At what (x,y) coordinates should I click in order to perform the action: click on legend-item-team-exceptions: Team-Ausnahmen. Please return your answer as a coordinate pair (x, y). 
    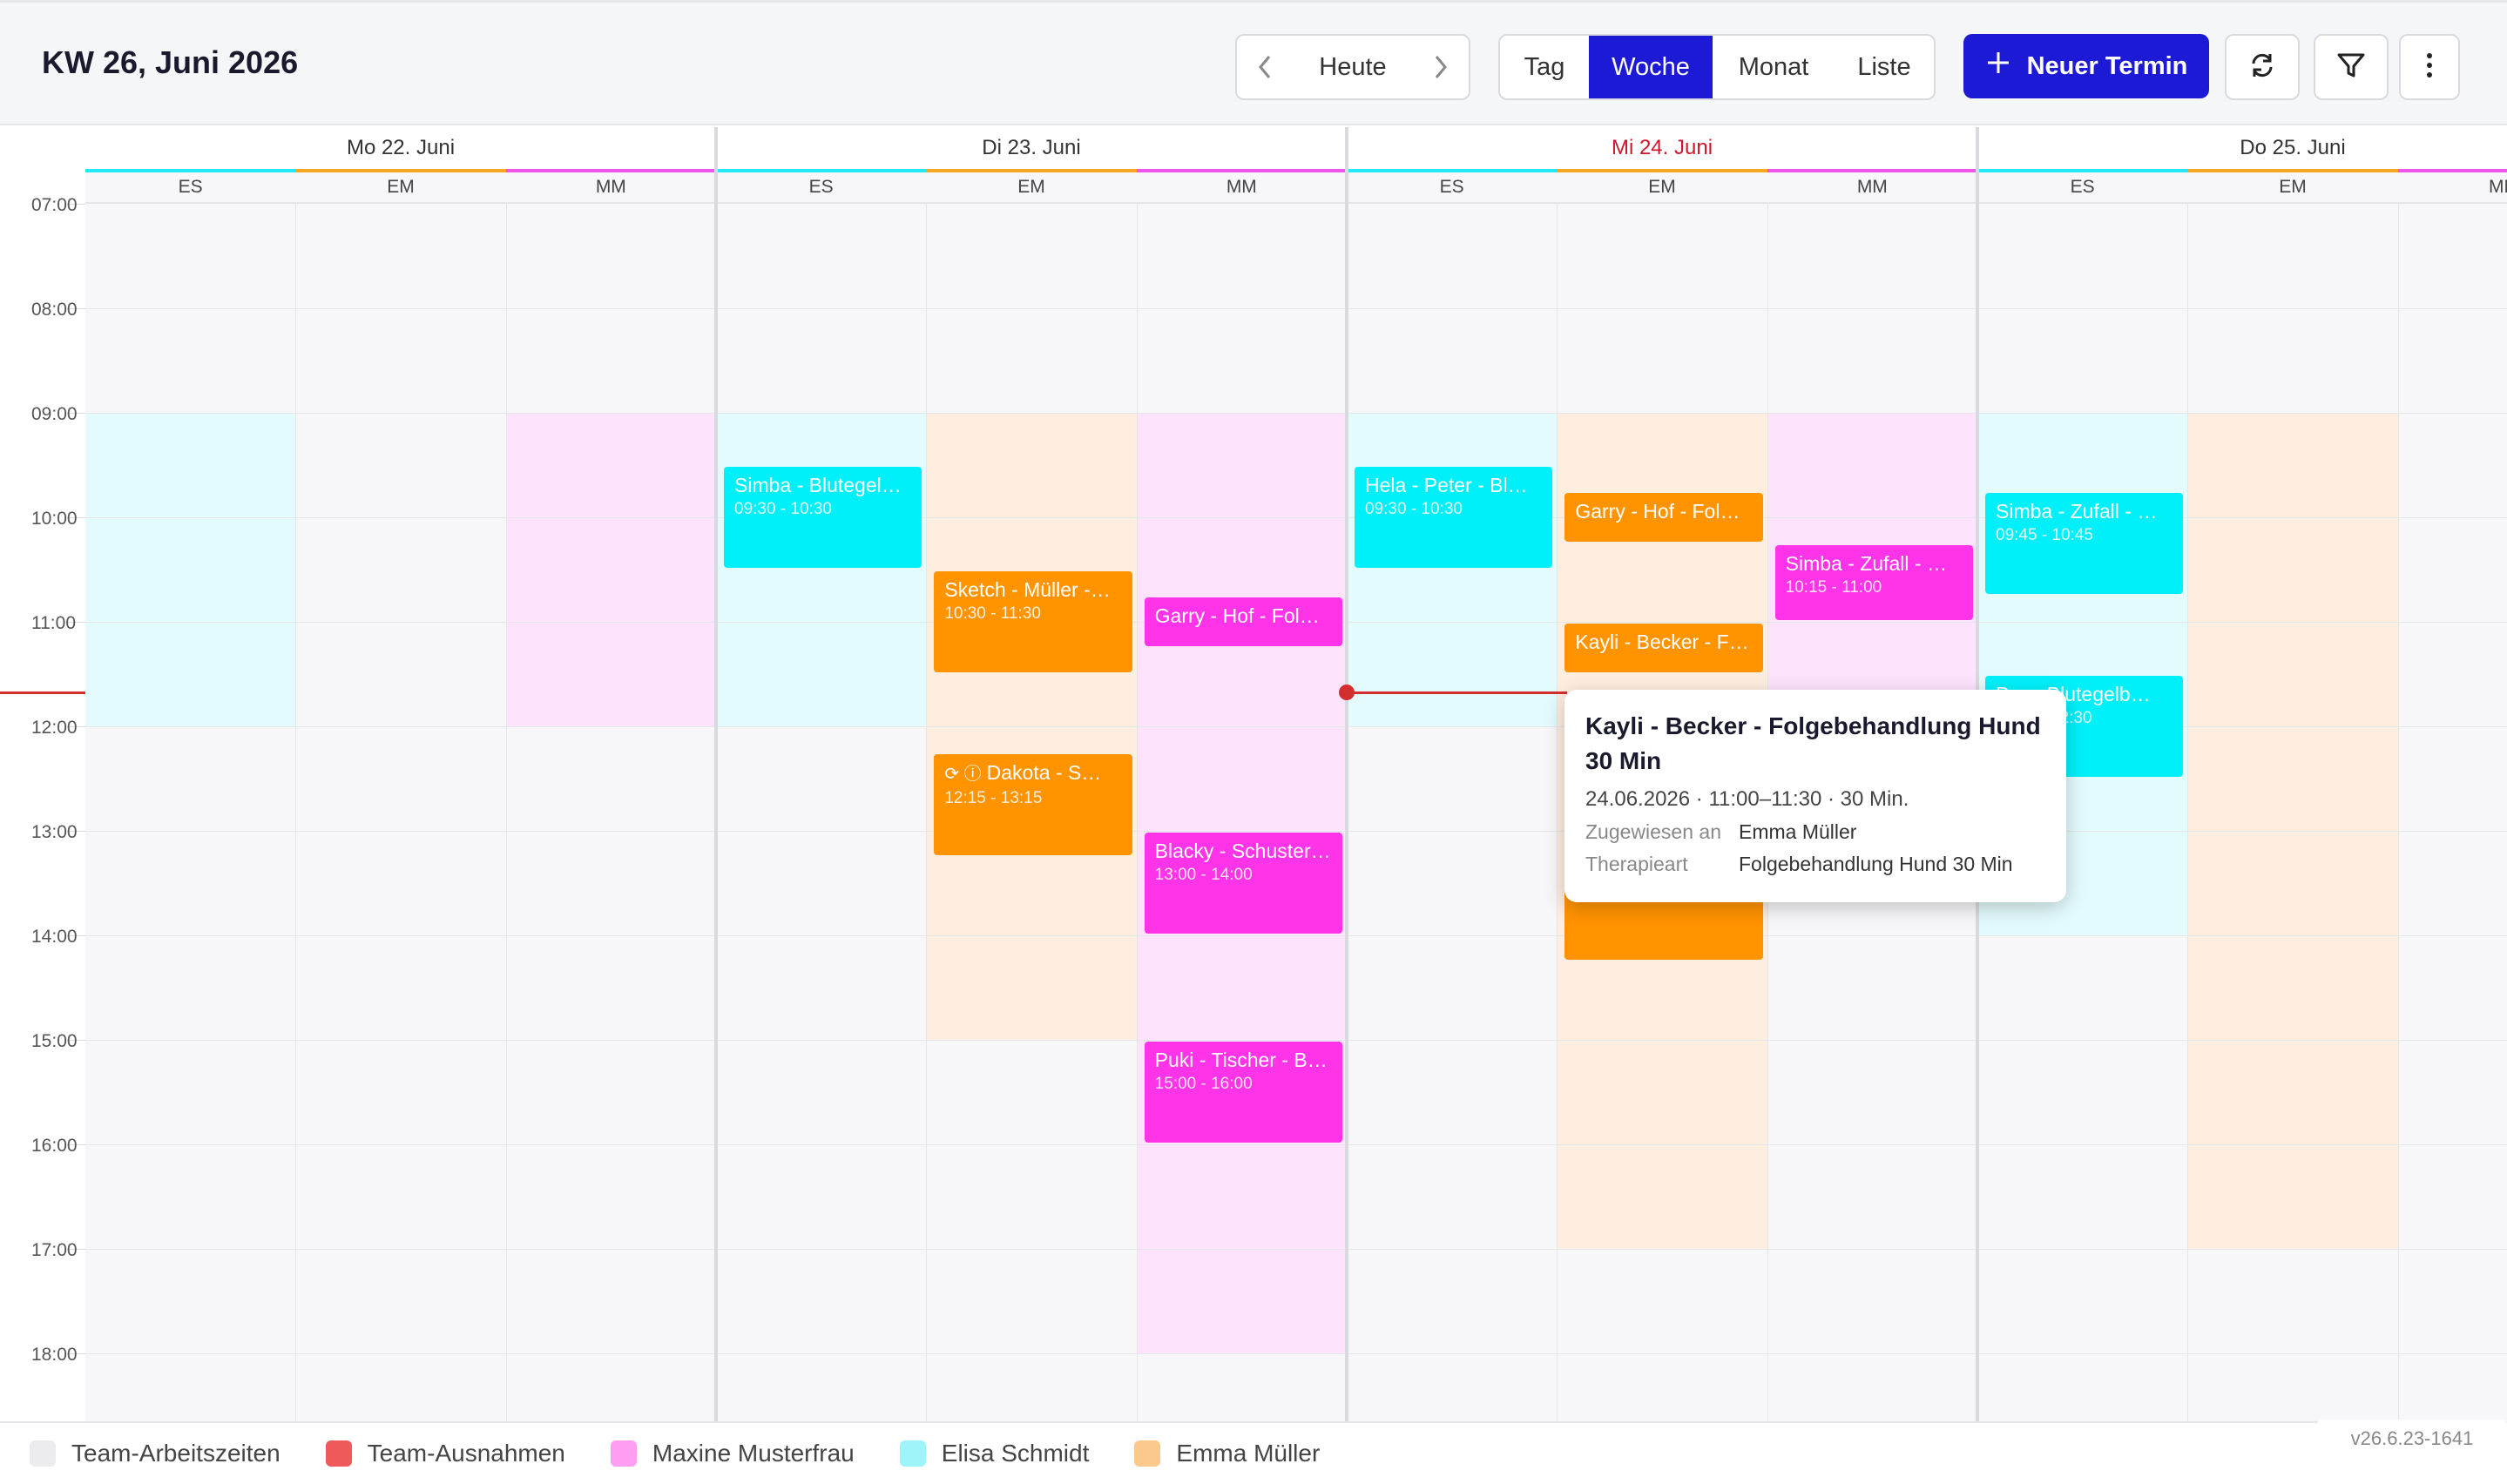
    Looking at the image, I should click on (445, 1454).